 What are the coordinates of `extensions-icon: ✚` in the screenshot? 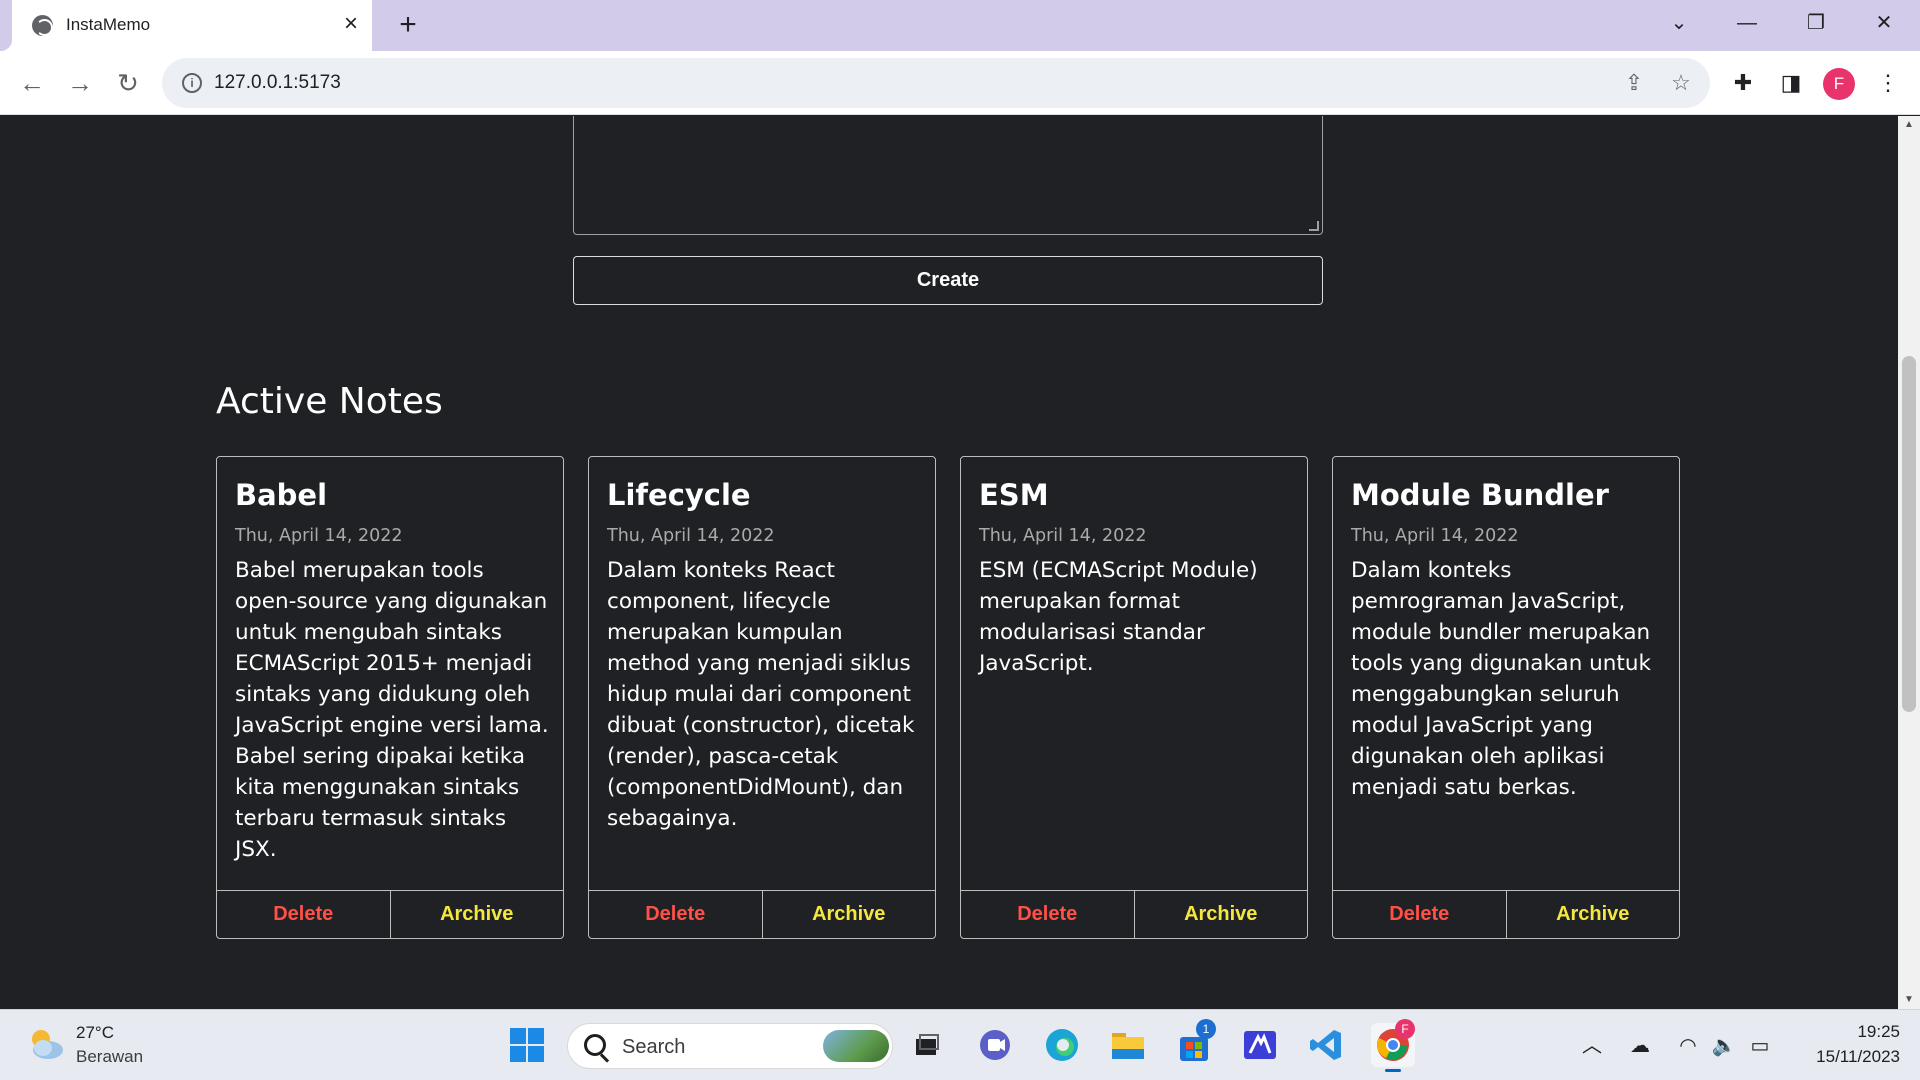 It's located at (1743, 83).